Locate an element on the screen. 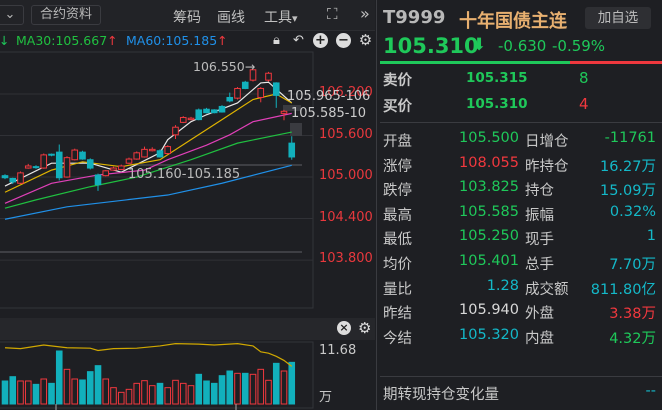 The height and width of the screenshot is (410, 662). stat-value: 811.80亿 is located at coordinates (623, 289).